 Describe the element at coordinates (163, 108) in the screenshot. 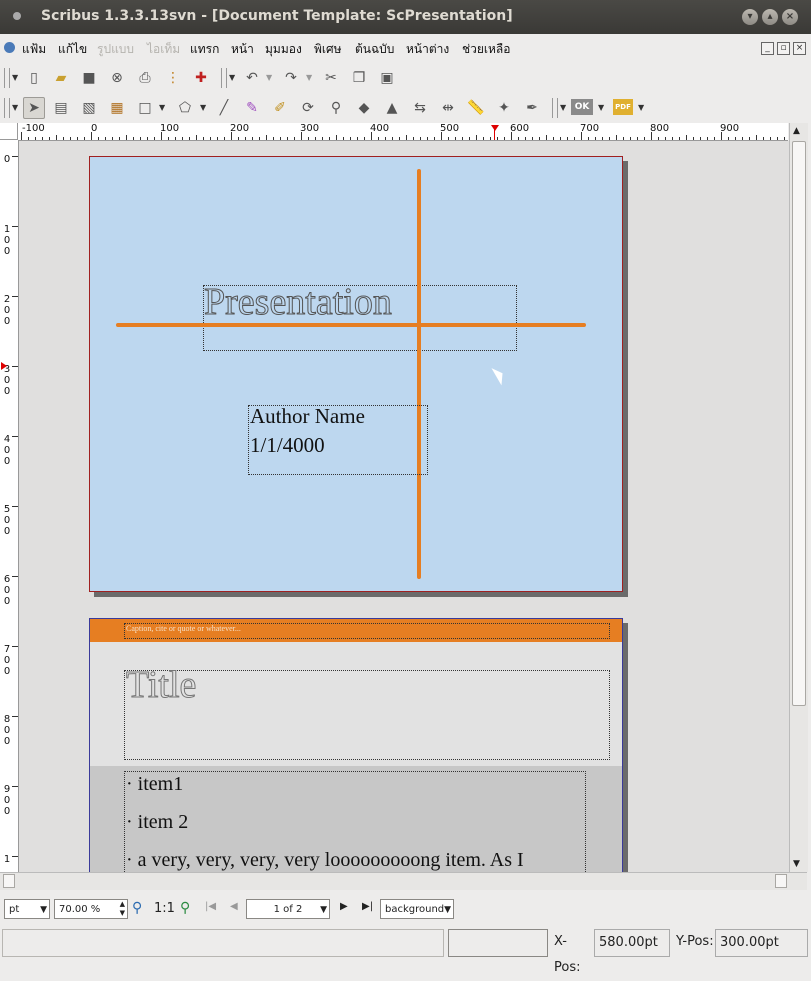

I see `shape-dropdown-icon: ▼` at that location.